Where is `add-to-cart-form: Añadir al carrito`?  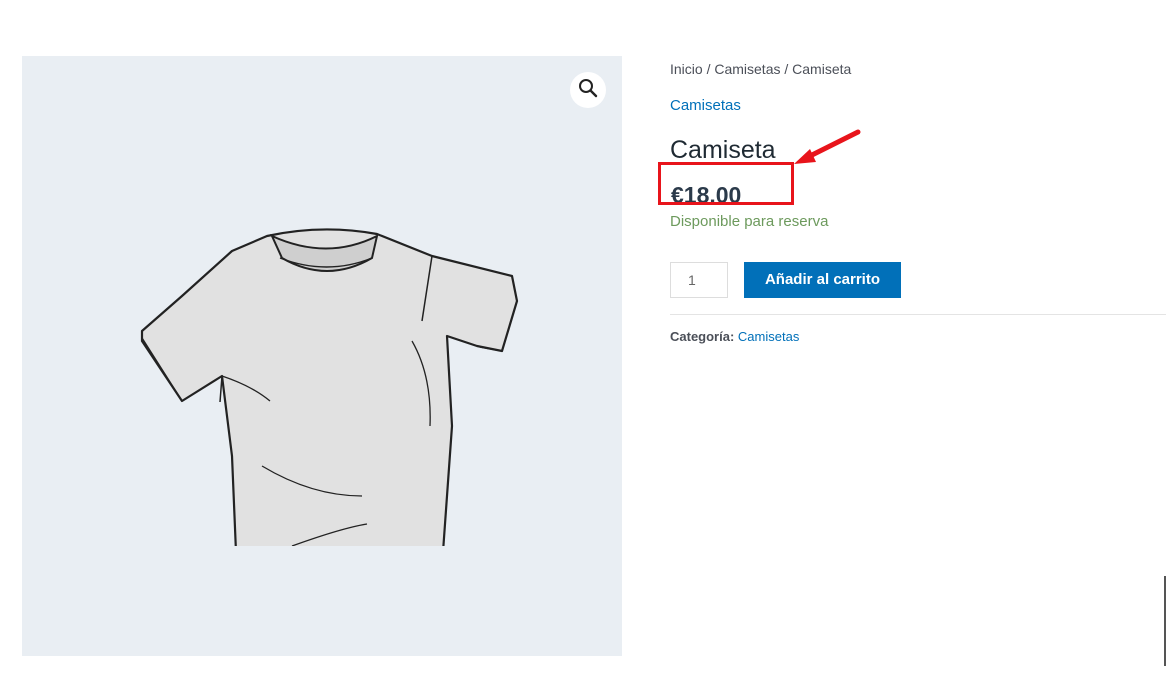 add-to-cart-form: Añadir al carrito is located at coordinates (918, 279).